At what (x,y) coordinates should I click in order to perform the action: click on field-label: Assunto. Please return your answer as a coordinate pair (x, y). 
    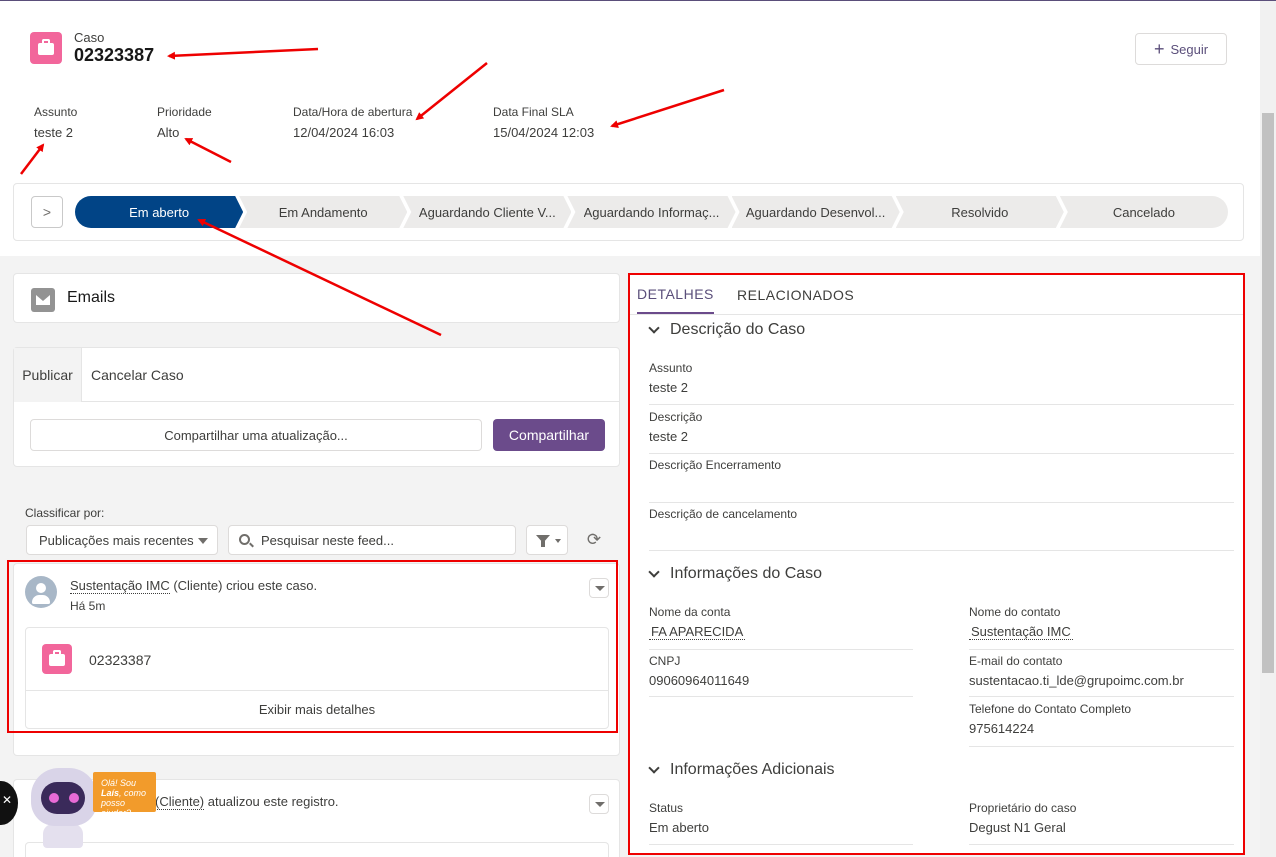
    Looking at the image, I should click on (56, 112).